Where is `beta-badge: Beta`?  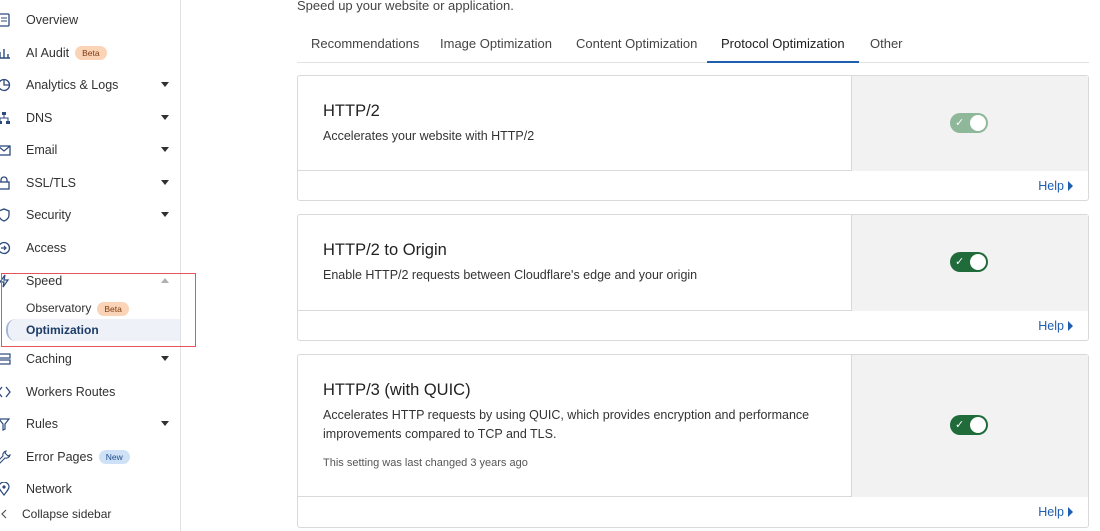
beta-badge: Beta is located at coordinates (91, 53).